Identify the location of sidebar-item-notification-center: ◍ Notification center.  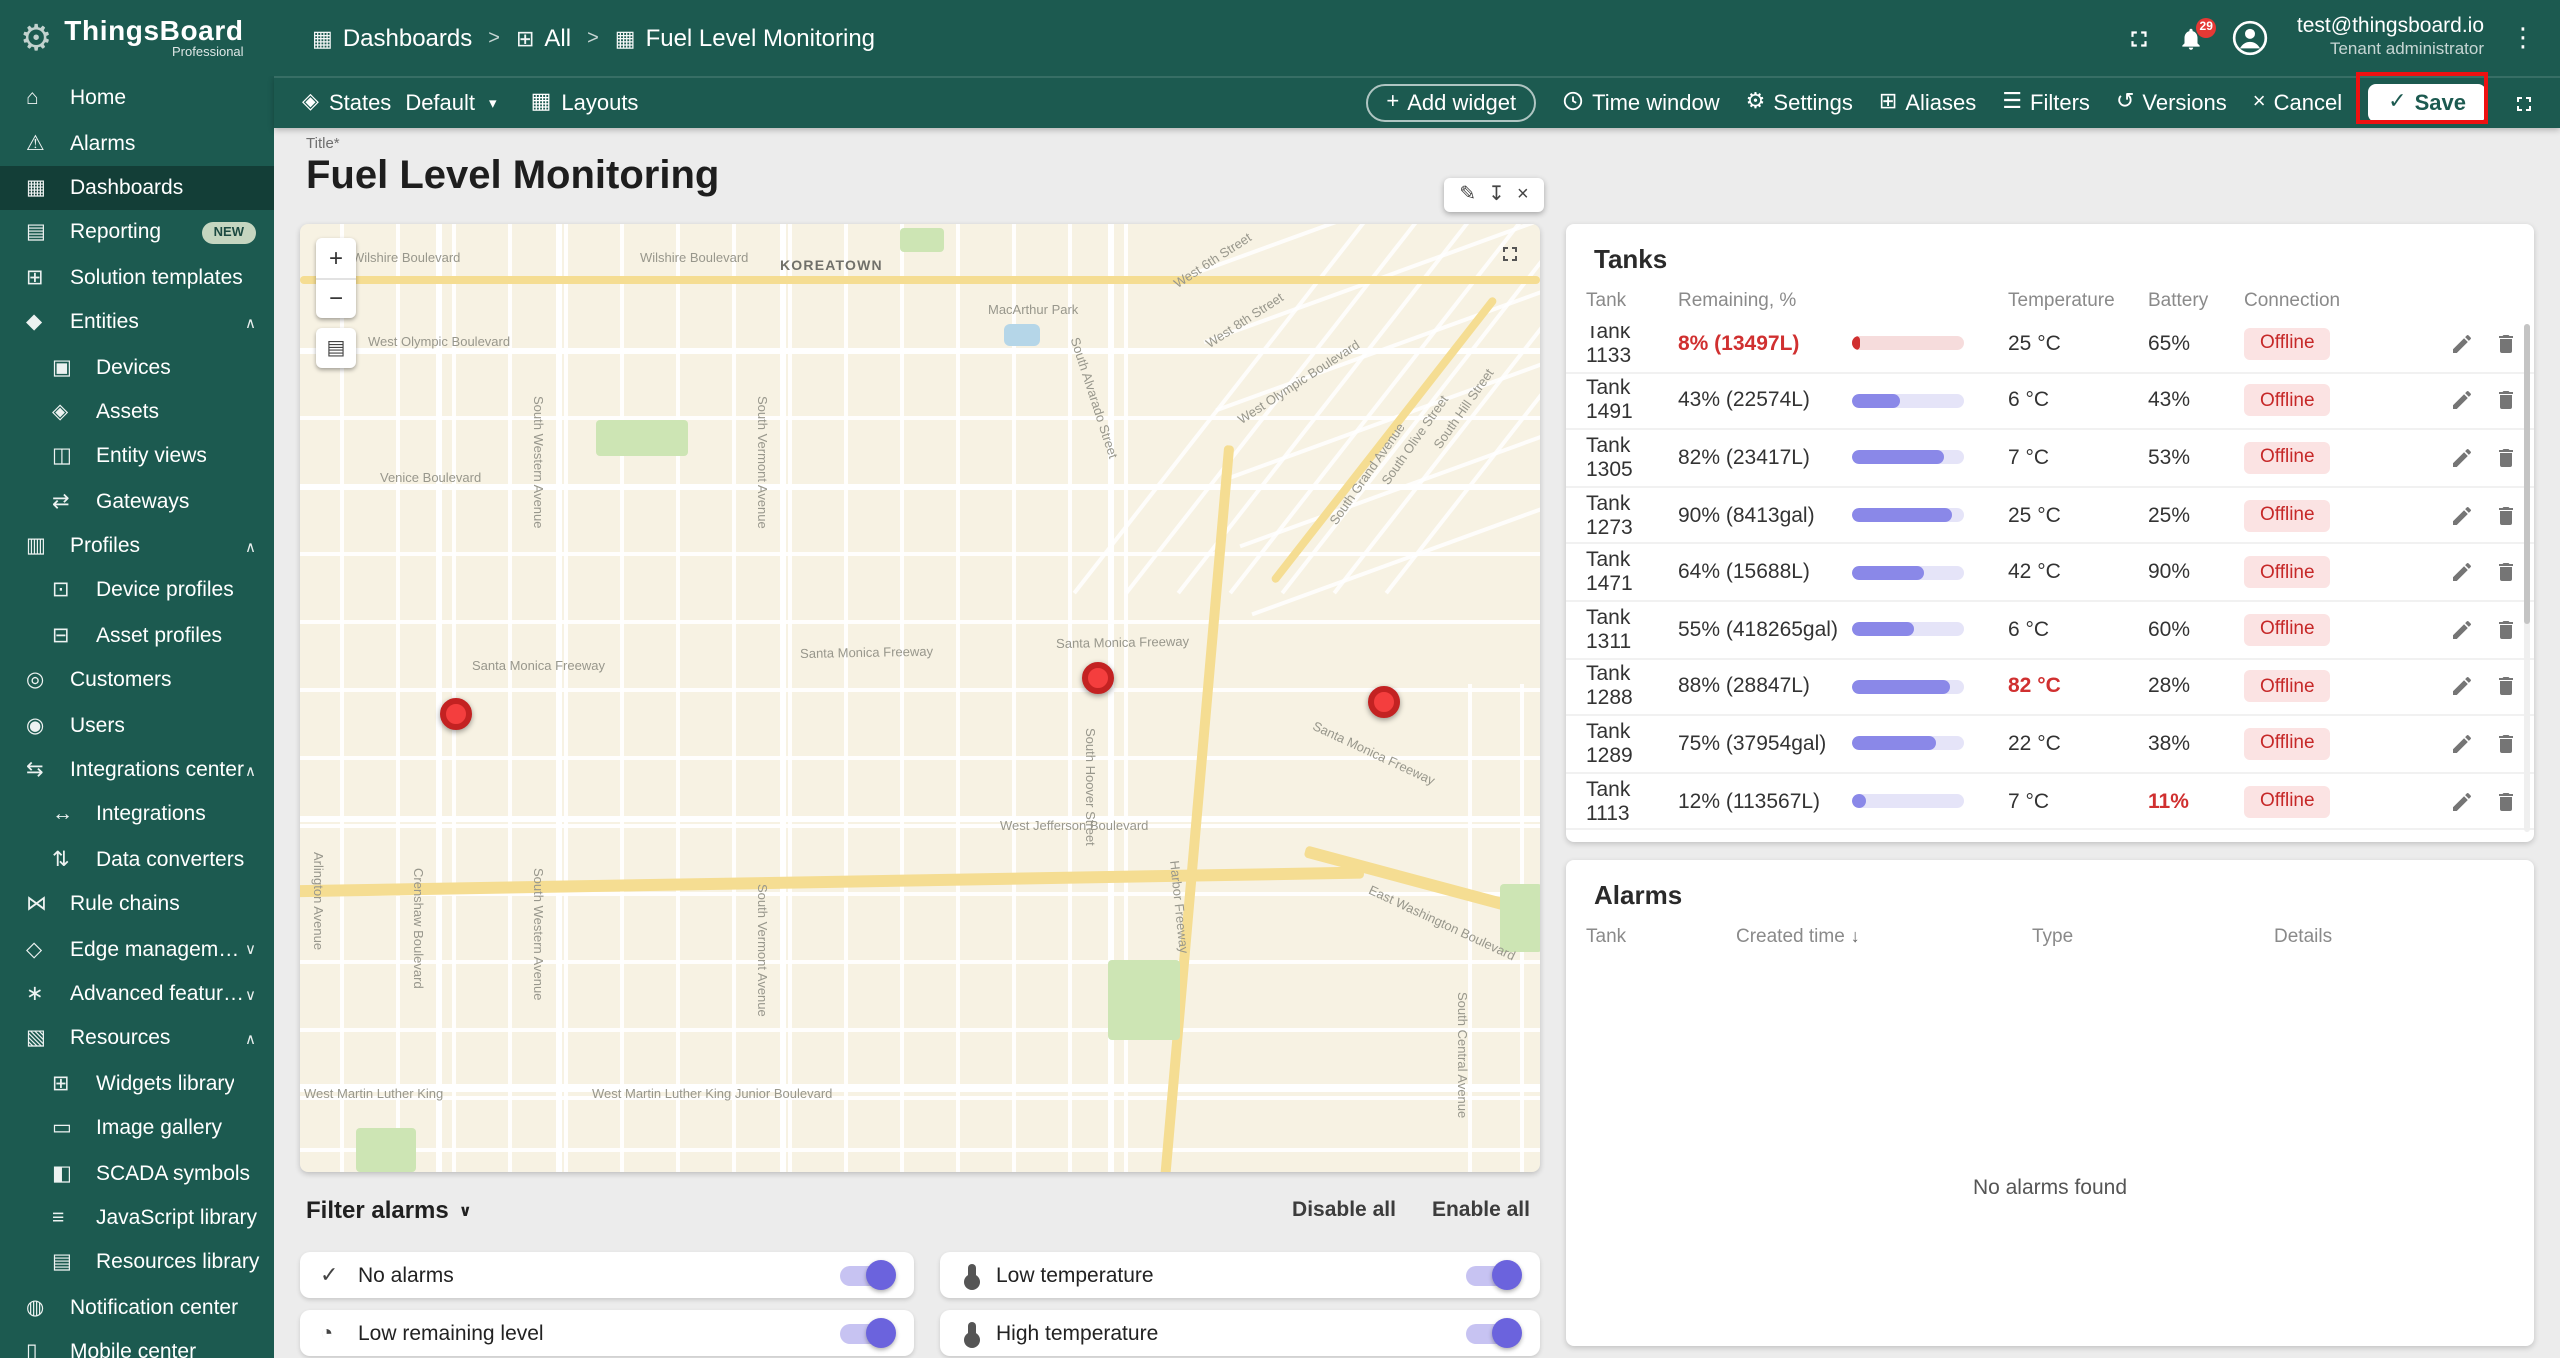
(137, 1307).